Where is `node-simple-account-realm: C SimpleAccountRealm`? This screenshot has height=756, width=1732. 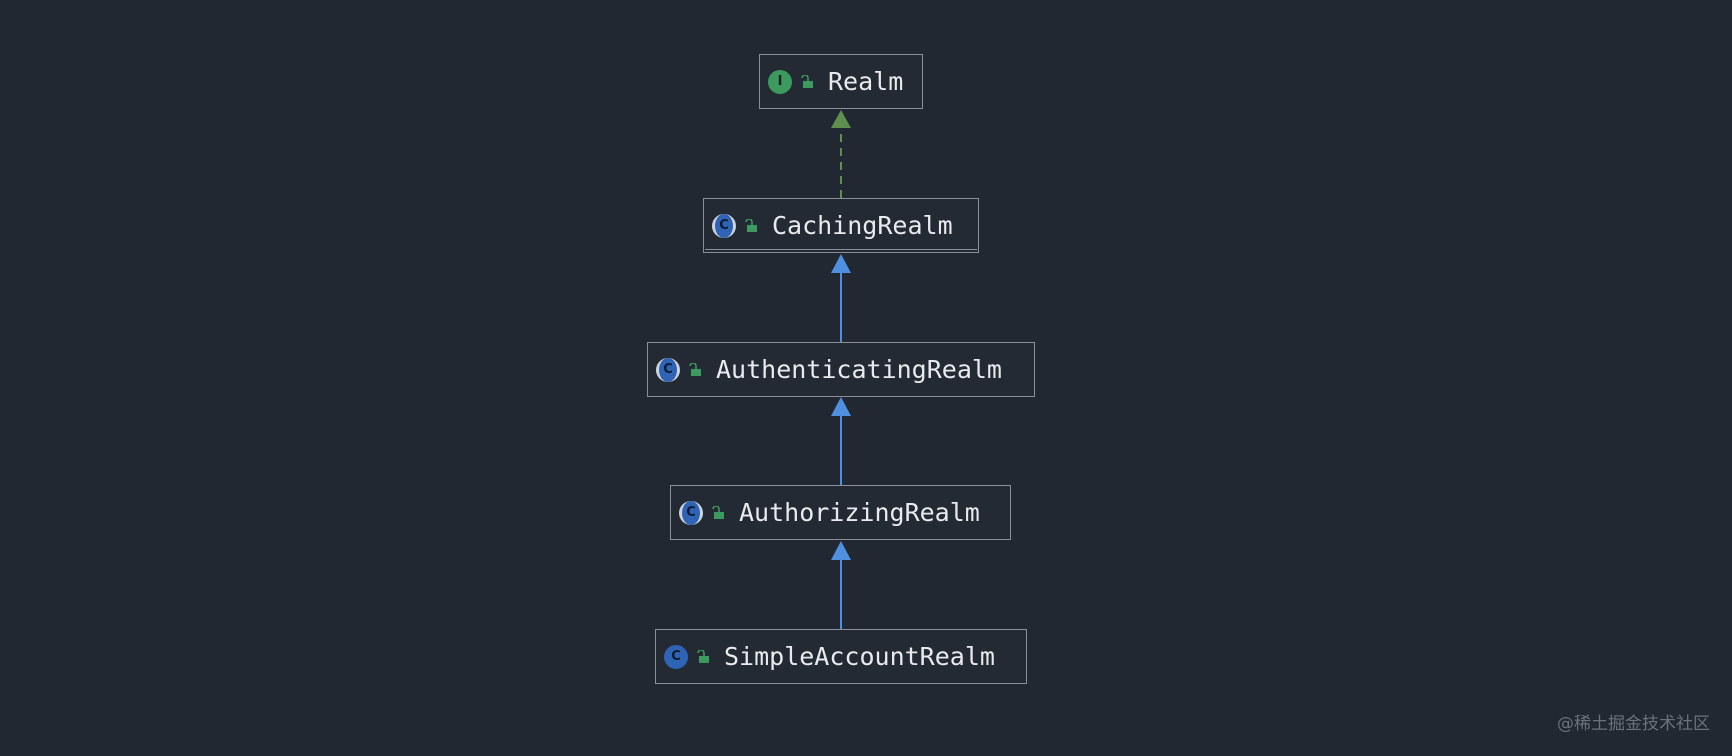
node-simple-account-realm: C SimpleAccountRealm is located at coordinates (841, 656).